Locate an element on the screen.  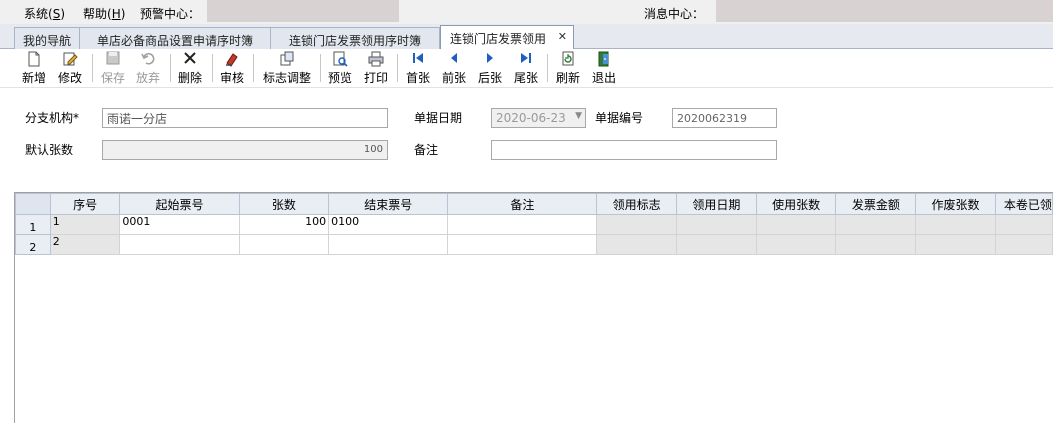
table-row: 1 1 0001 100 0100 is located at coordinates (534, 224).